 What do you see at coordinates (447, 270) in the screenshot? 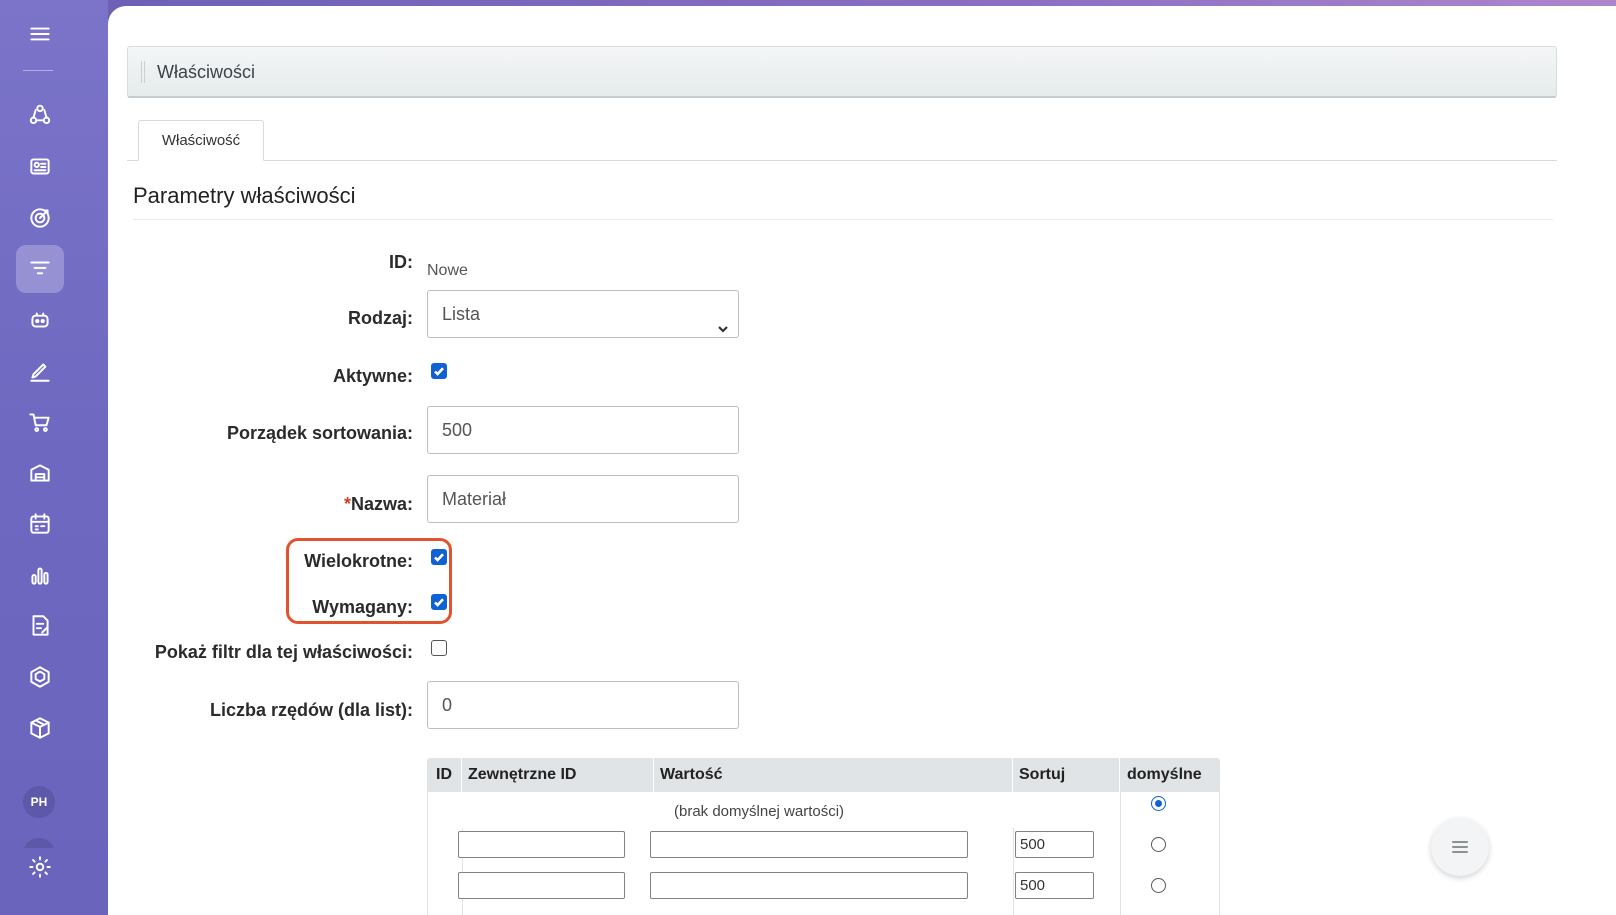
I see `id-value: Nowe` at bounding box center [447, 270].